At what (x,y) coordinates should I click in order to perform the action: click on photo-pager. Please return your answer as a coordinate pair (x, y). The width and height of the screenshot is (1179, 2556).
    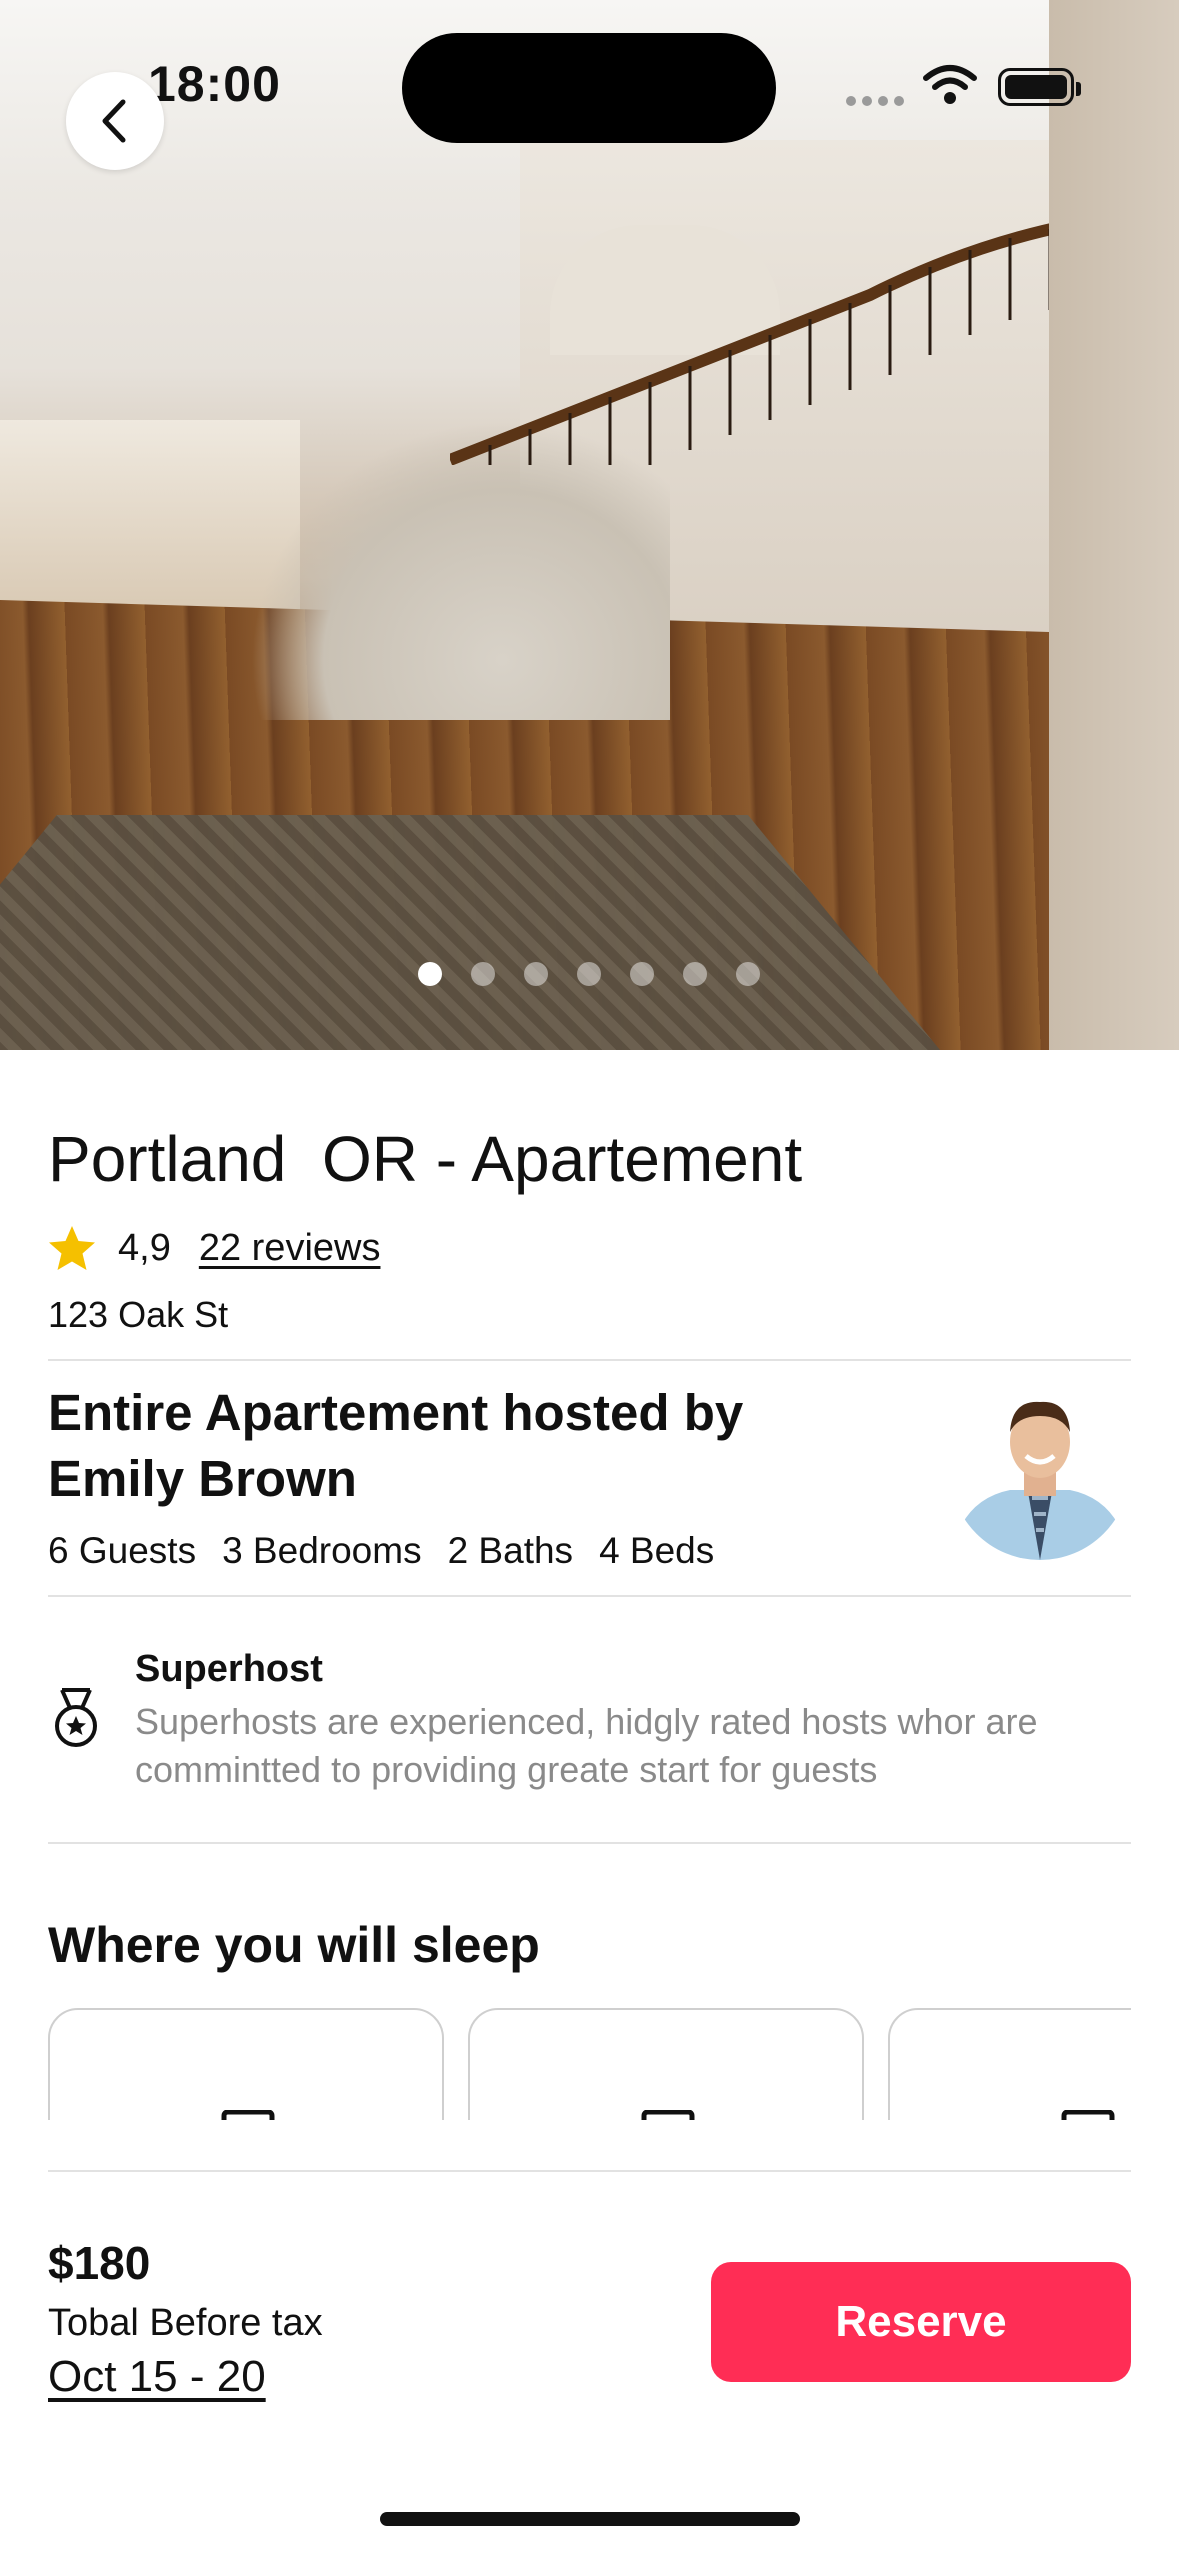
    Looking at the image, I should click on (589, 974).